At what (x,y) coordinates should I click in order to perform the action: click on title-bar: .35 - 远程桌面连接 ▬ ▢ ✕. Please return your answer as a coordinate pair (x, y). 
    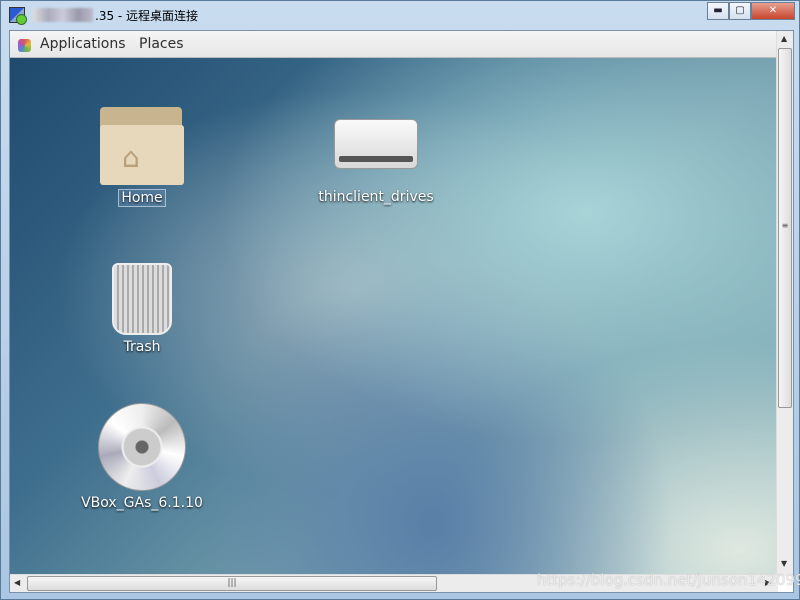
    Looking at the image, I should click on (400, 15).